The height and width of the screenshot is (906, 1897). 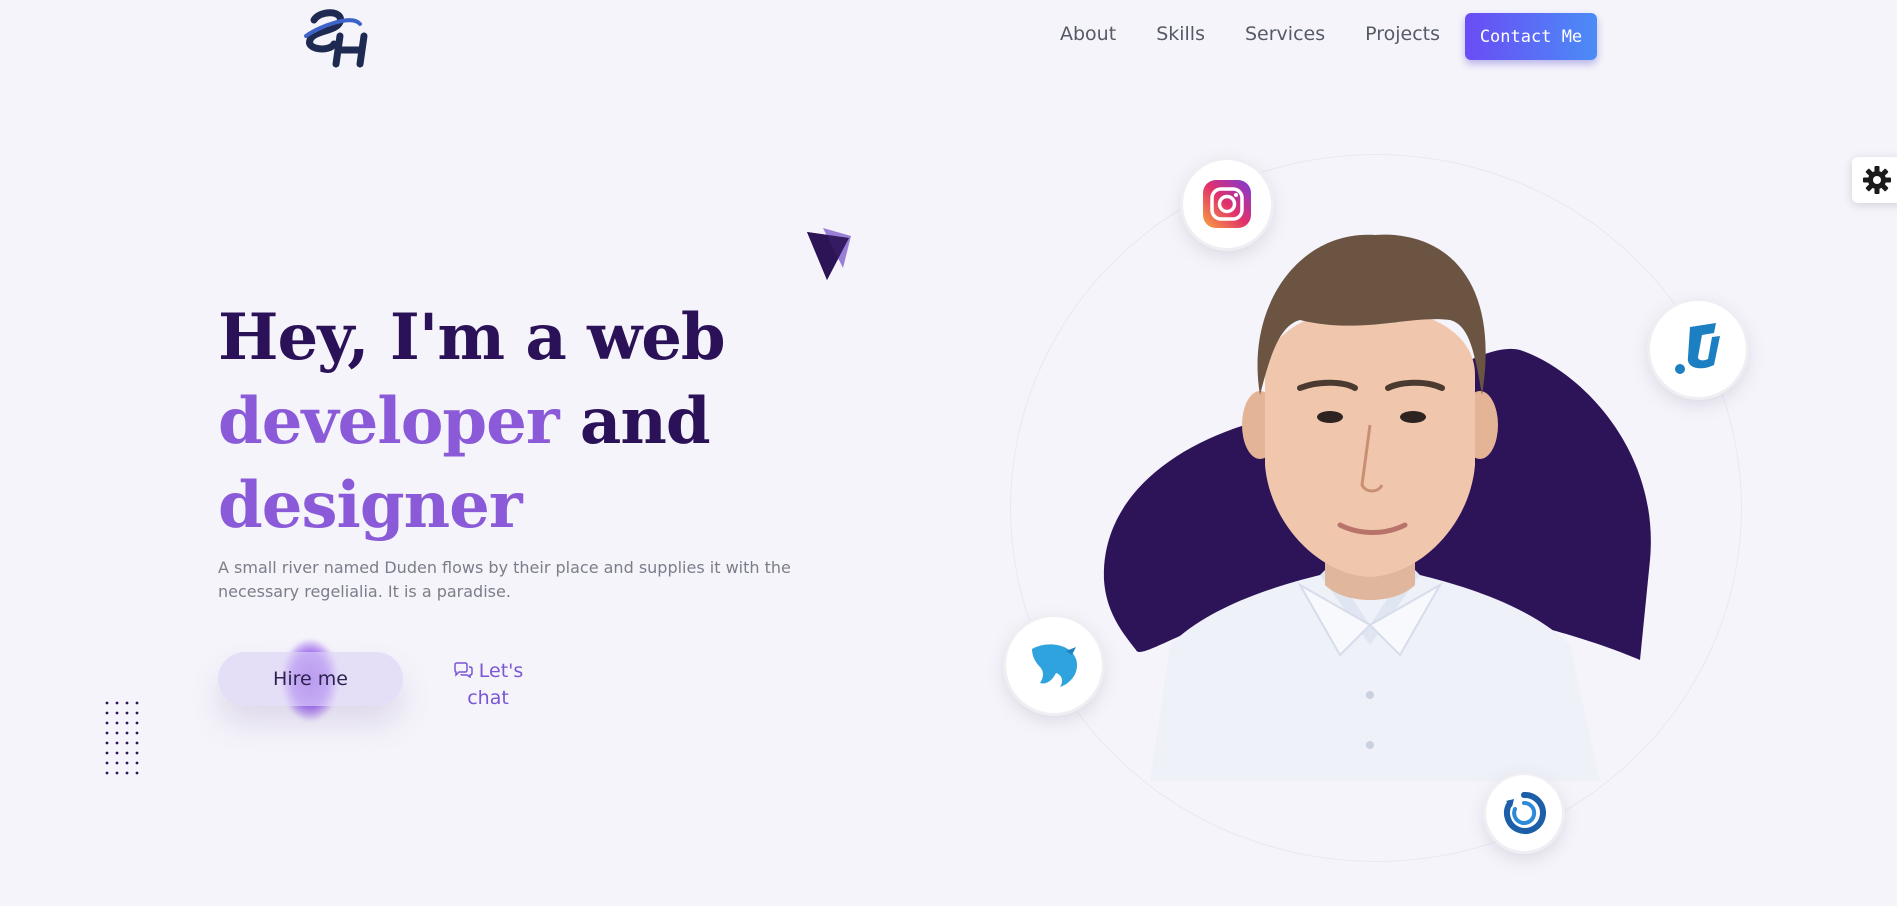 What do you see at coordinates (645, 421) in the screenshot?
I see `headline-and: and` at bounding box center [645, 421].